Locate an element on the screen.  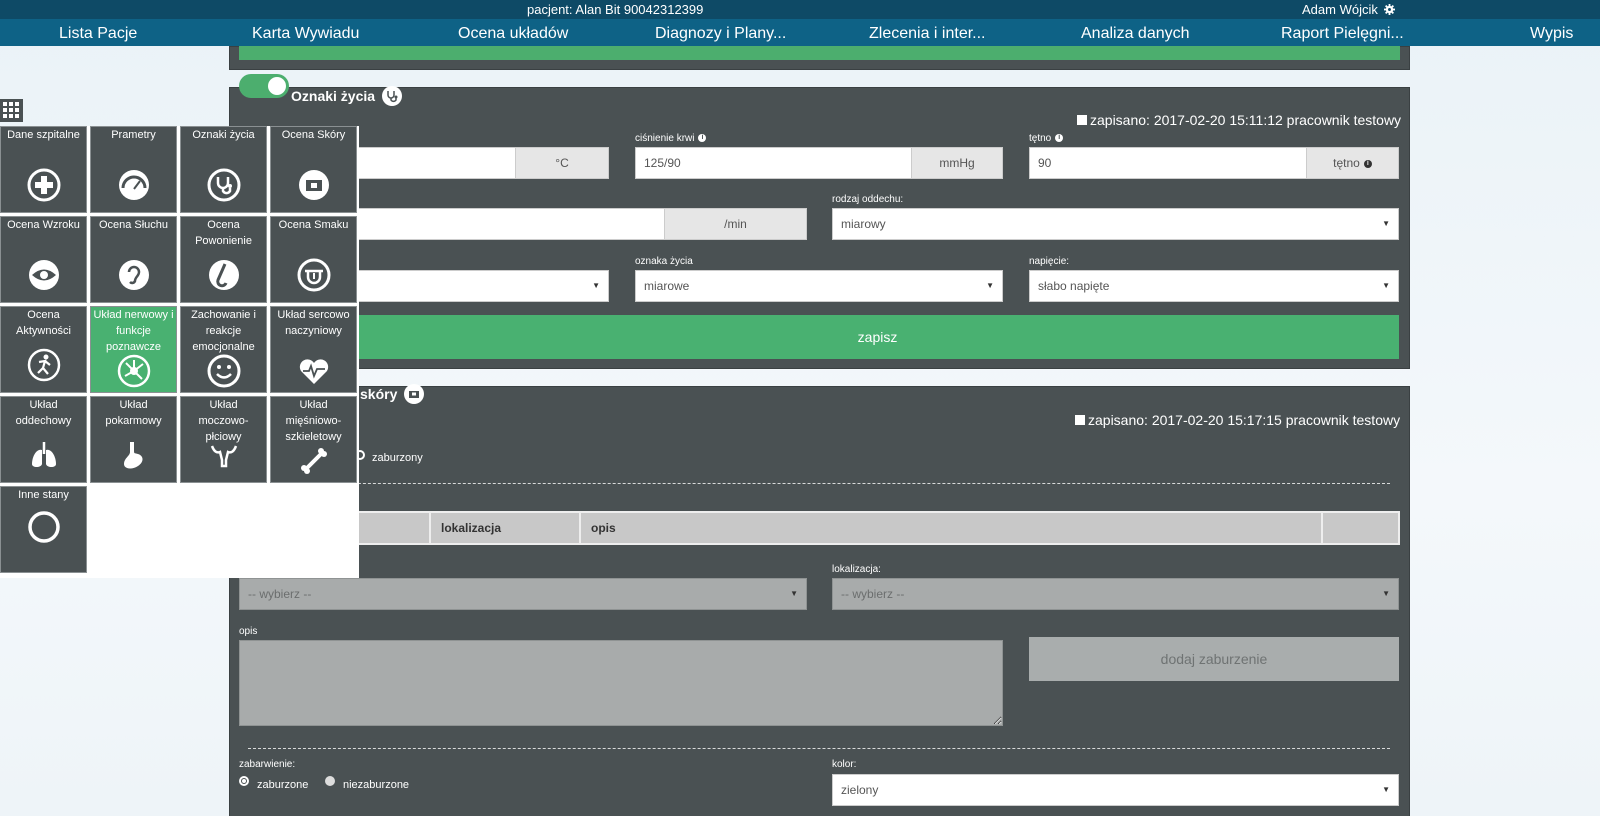
tile-label: Ocena Skóry is located at coordinates (313, 135).